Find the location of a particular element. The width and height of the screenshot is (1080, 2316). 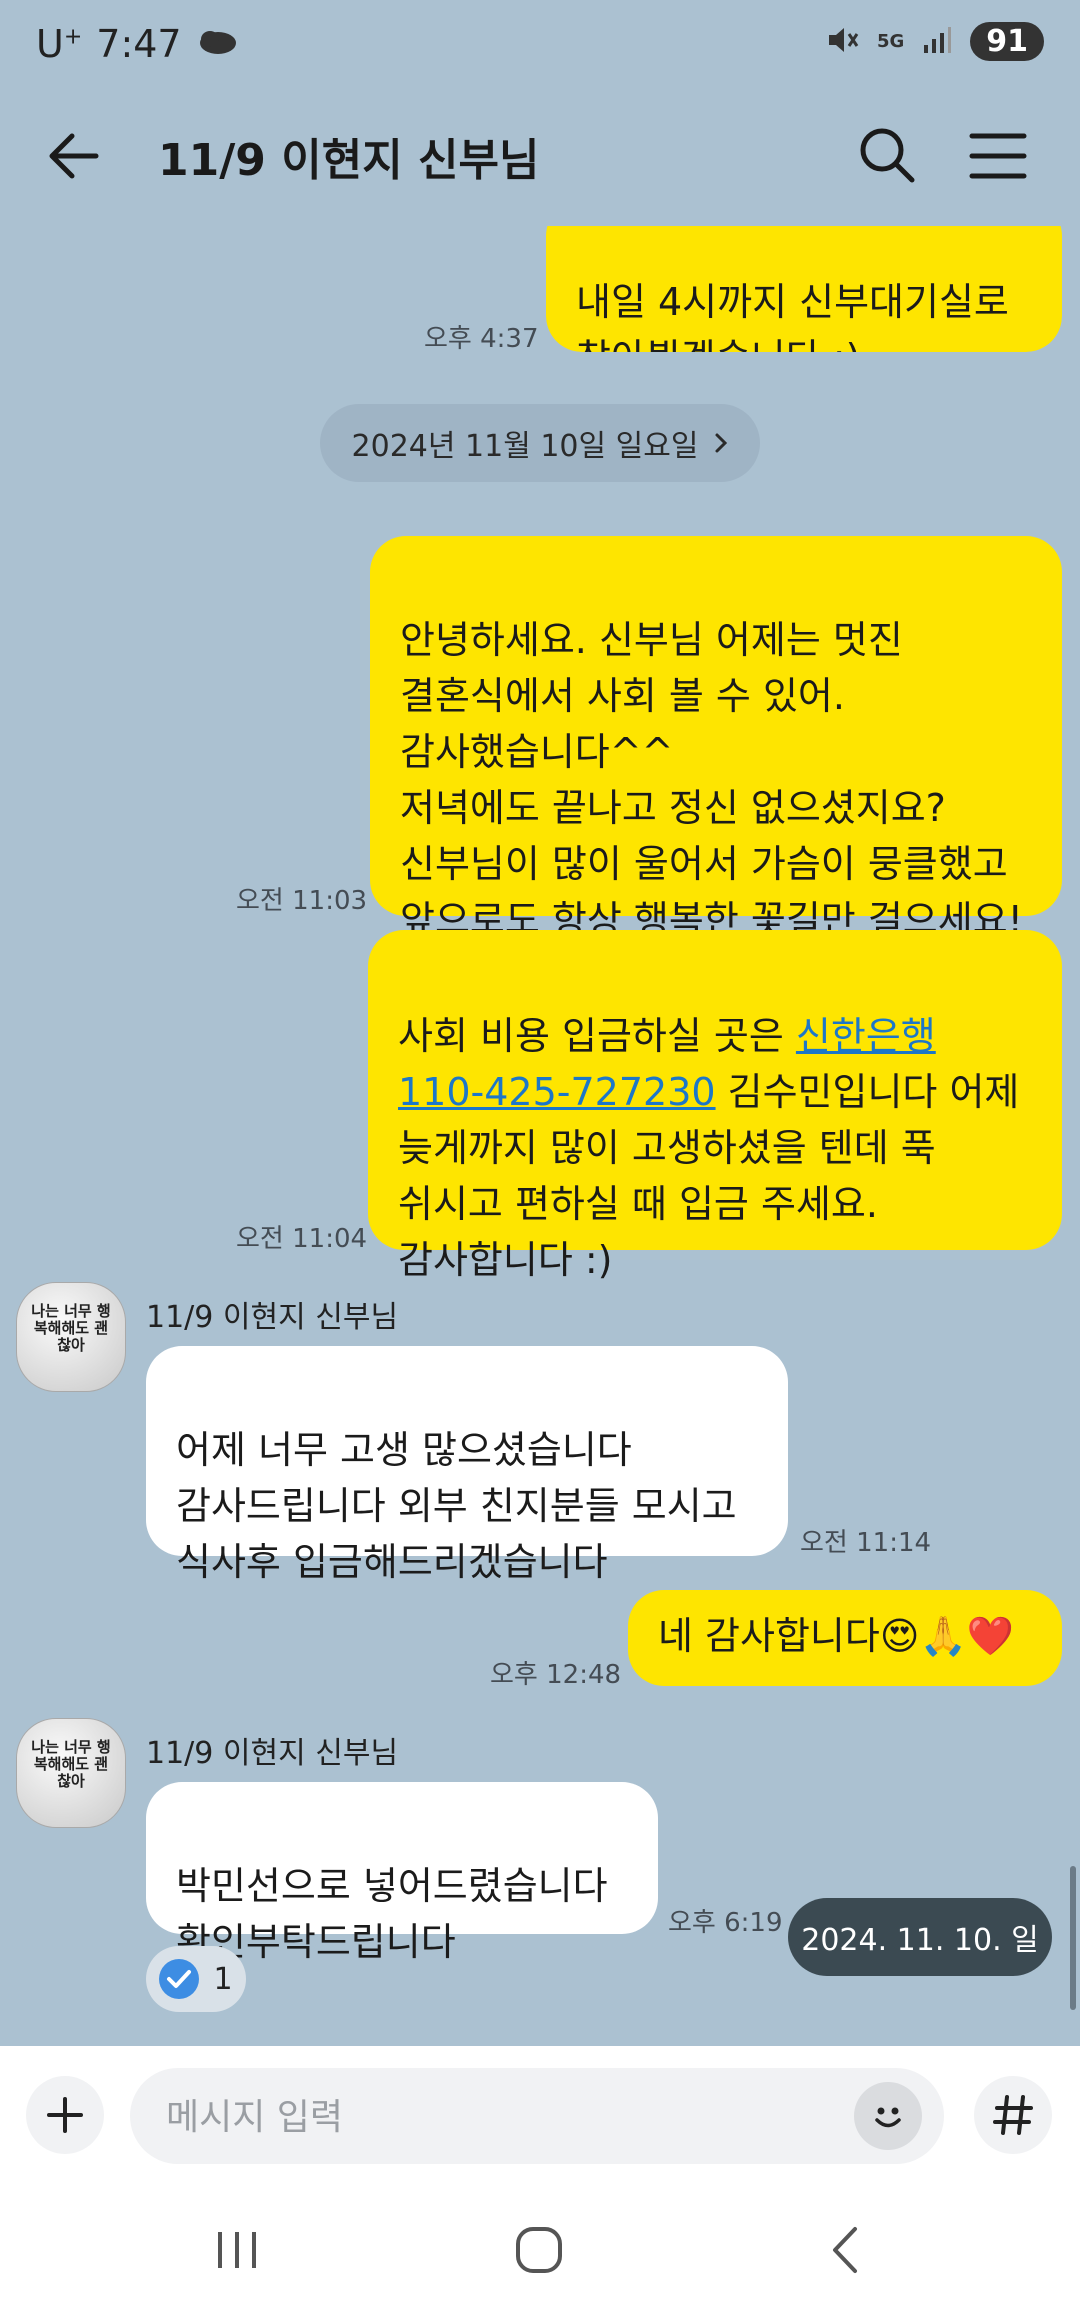

recent-apps-icon is located at coordinates (237, 2250).